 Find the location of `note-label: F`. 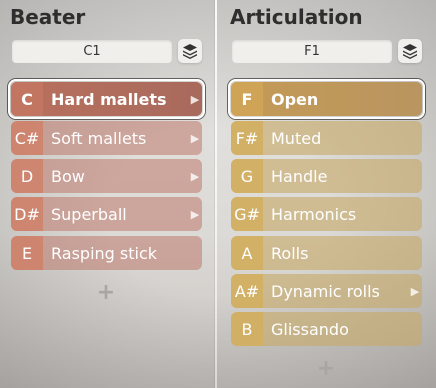

note-label: F is located at coordinates (247, 99).